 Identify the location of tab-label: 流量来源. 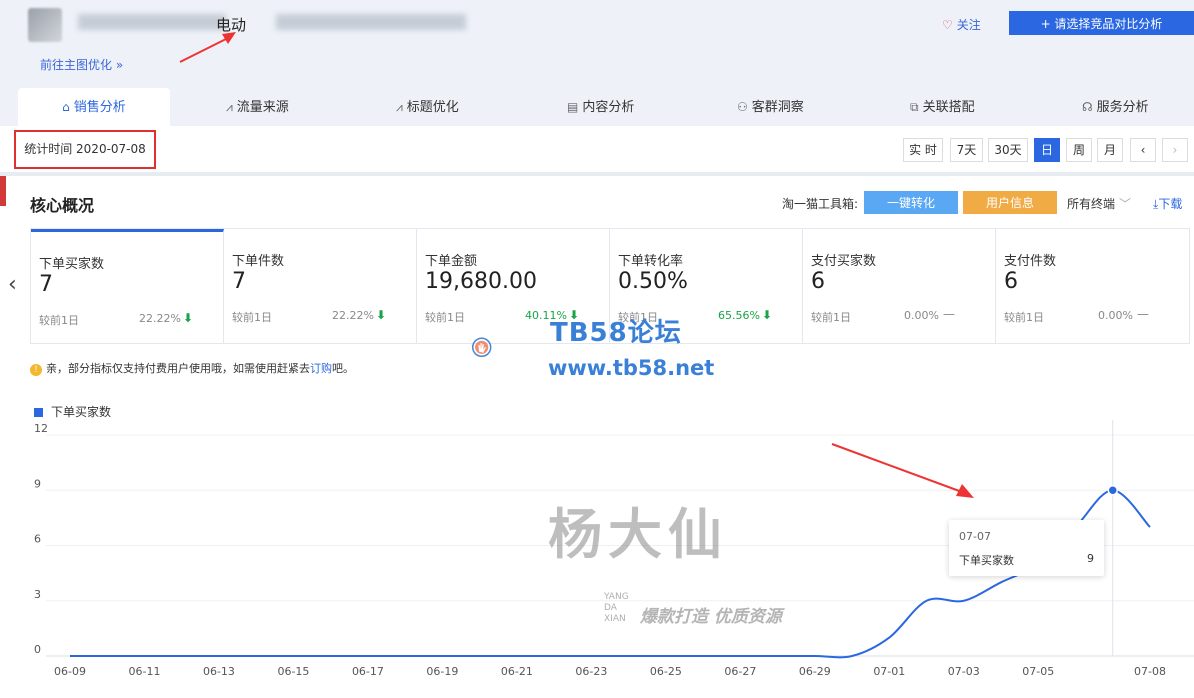
(262, 107).